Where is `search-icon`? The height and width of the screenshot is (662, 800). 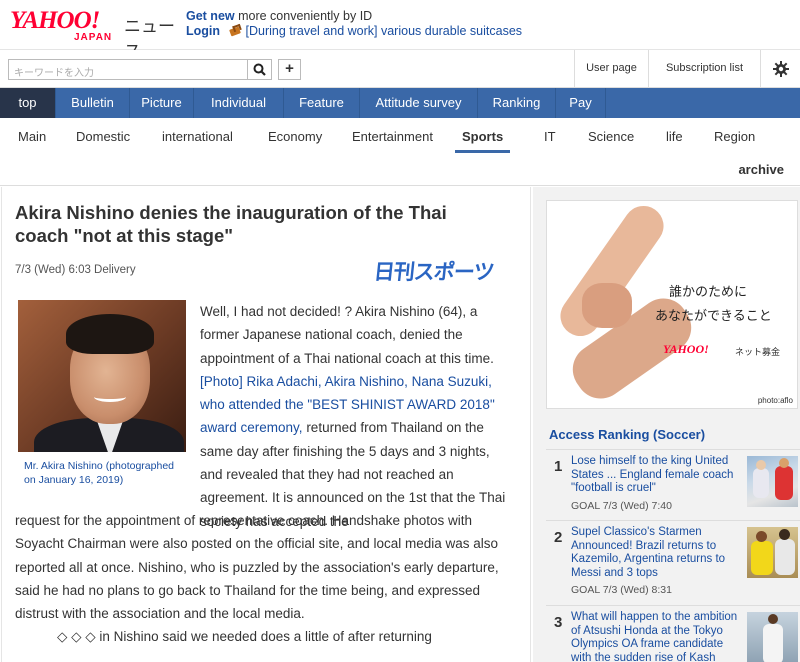
search-icon is located at coordinates (259, 69).